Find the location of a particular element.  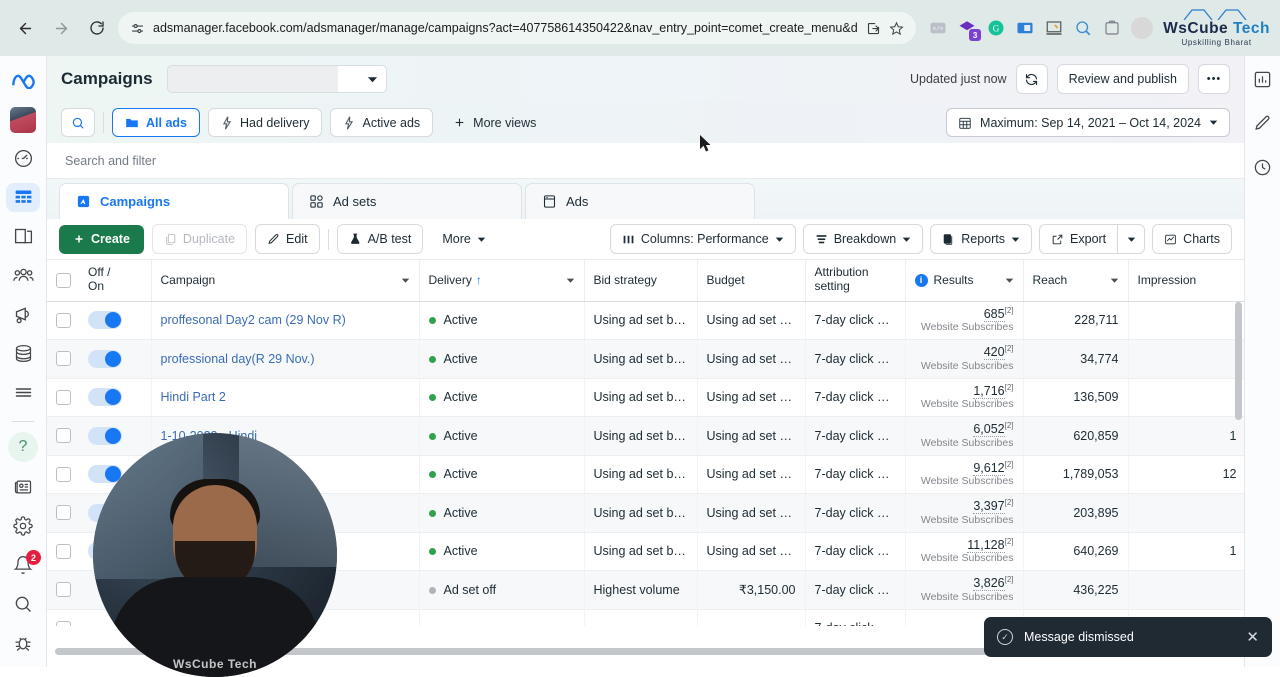

create-button: Create is located at coordinates (101, 239).